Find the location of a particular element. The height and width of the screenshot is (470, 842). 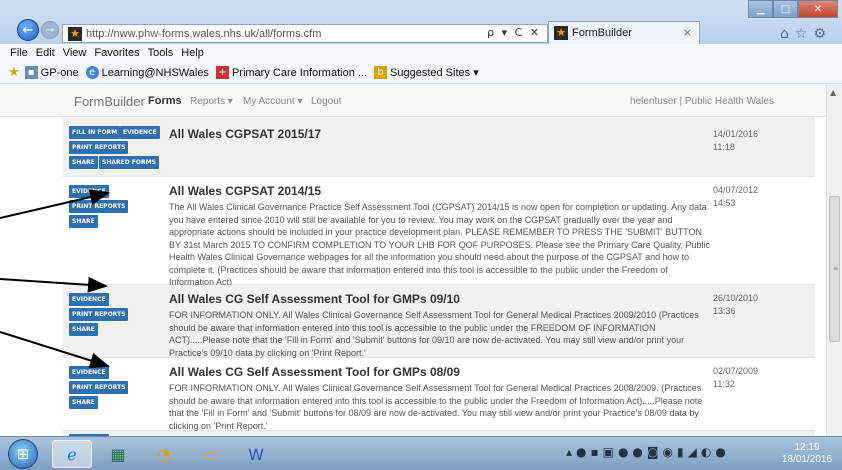

favorite-label: Suggested Sites ▾ is located at coordinates (434, 73).